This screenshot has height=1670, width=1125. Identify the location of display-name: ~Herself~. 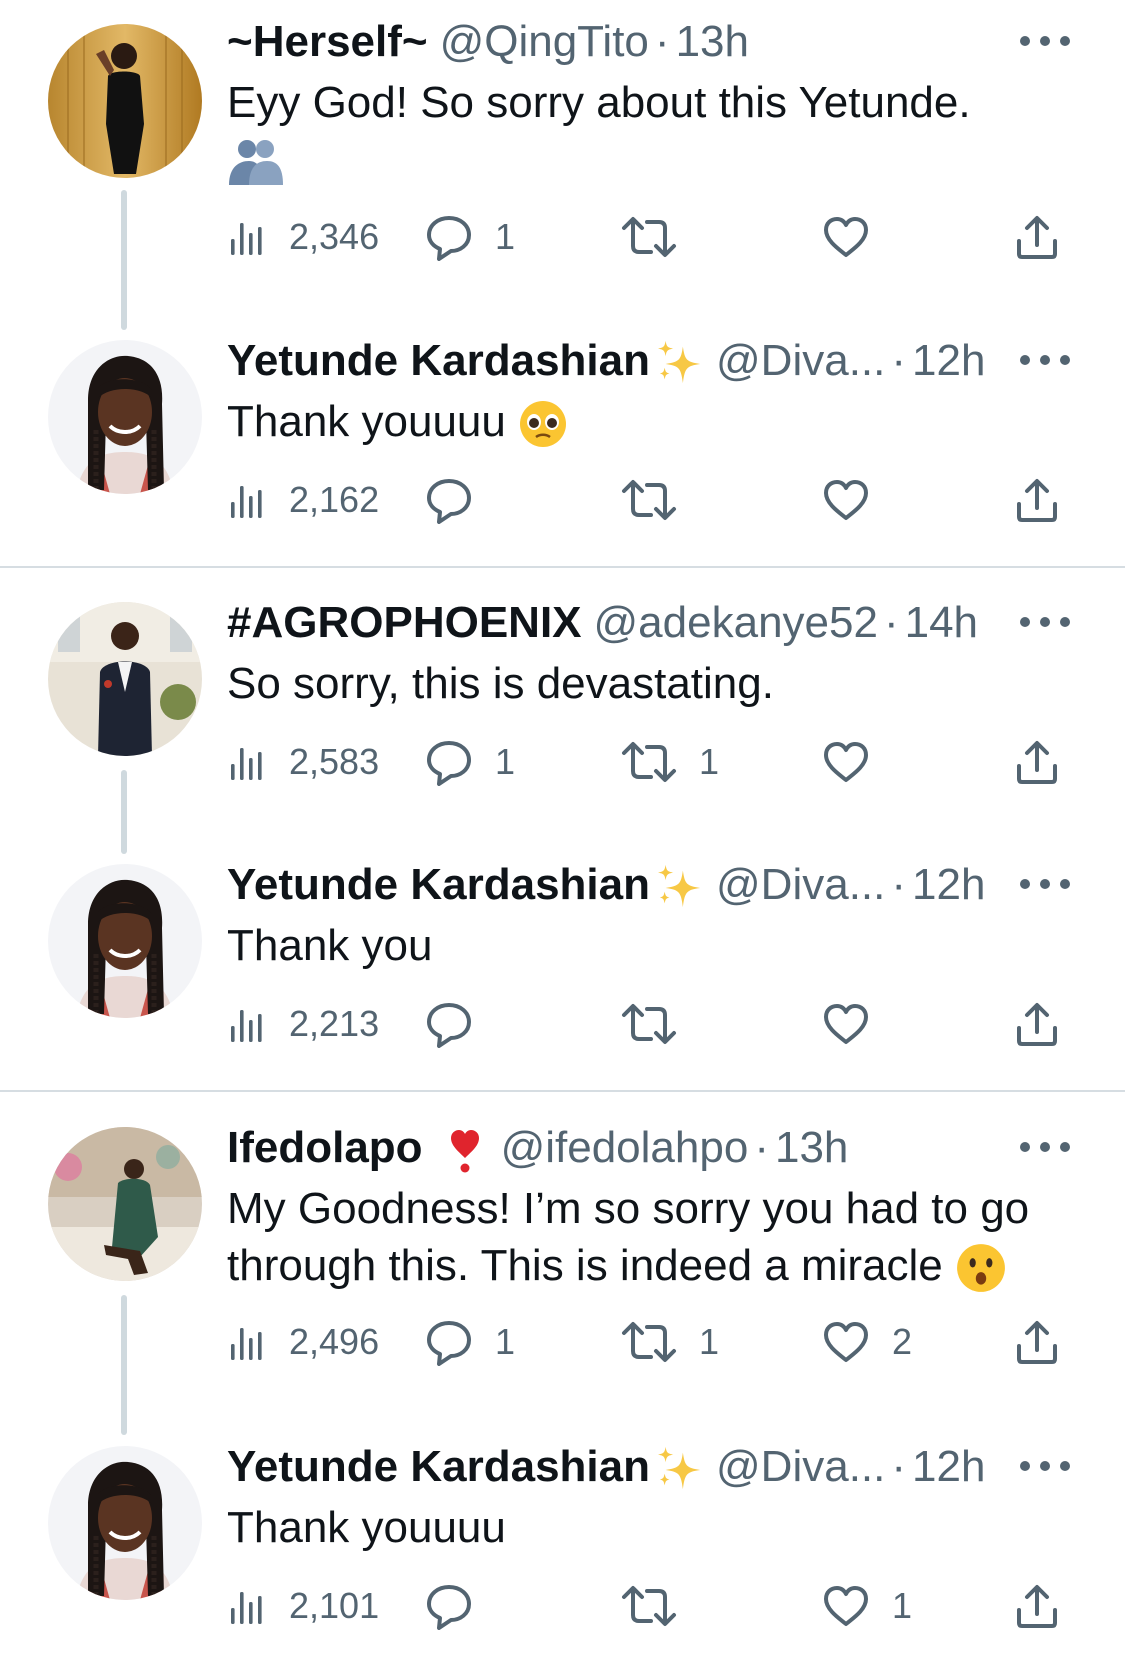
(327, 41).